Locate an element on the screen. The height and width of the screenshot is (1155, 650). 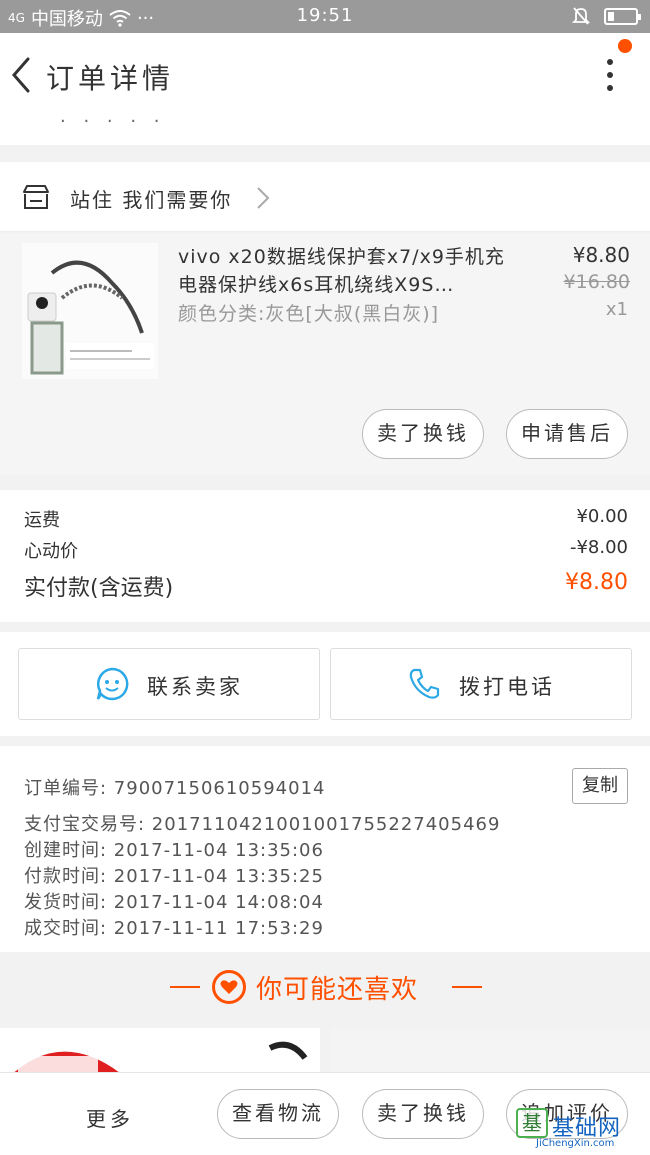
more-menu-icon is located at coordinates (610, 76).